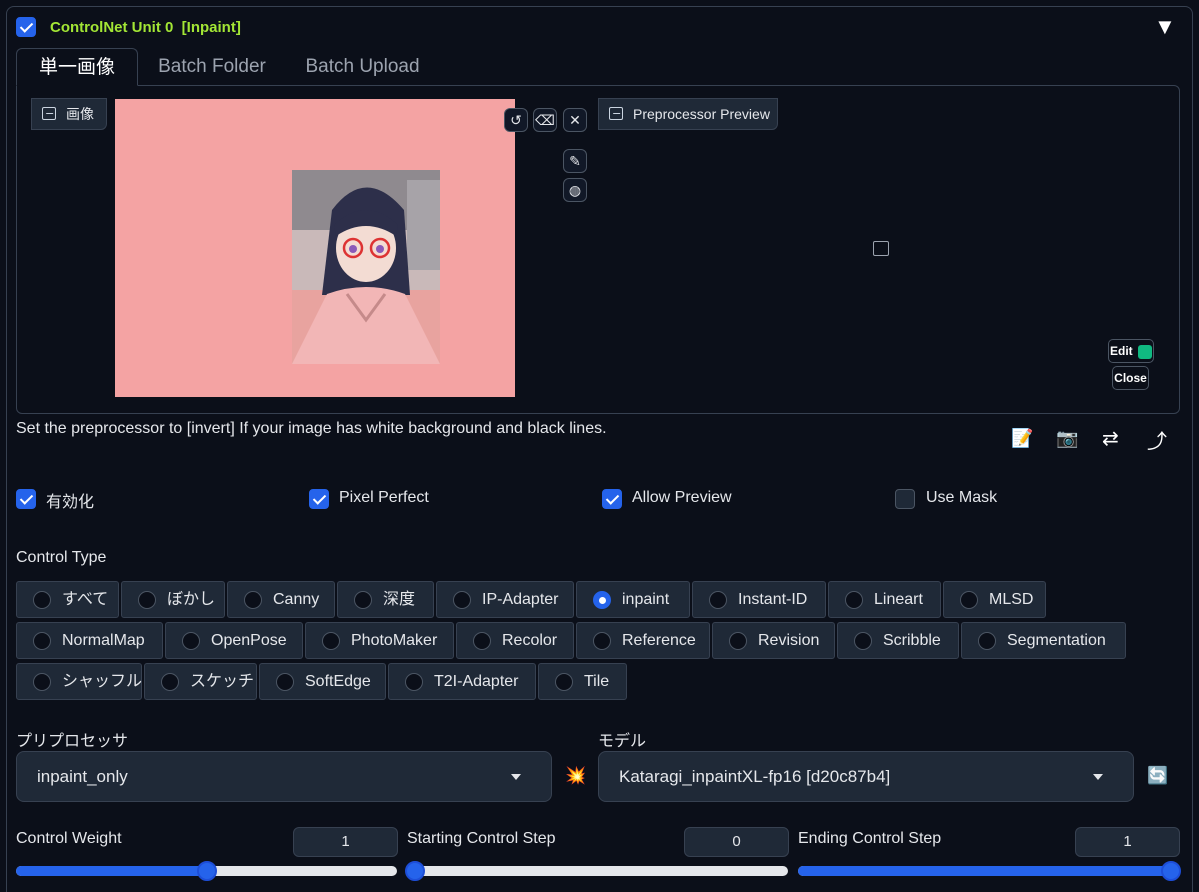 This screenshot has width=1199, height=892. What do you see at coordinates (1056, 640) in the screenshot?
I see `option-label: Segmentation` at bounding box center [1056, 640].